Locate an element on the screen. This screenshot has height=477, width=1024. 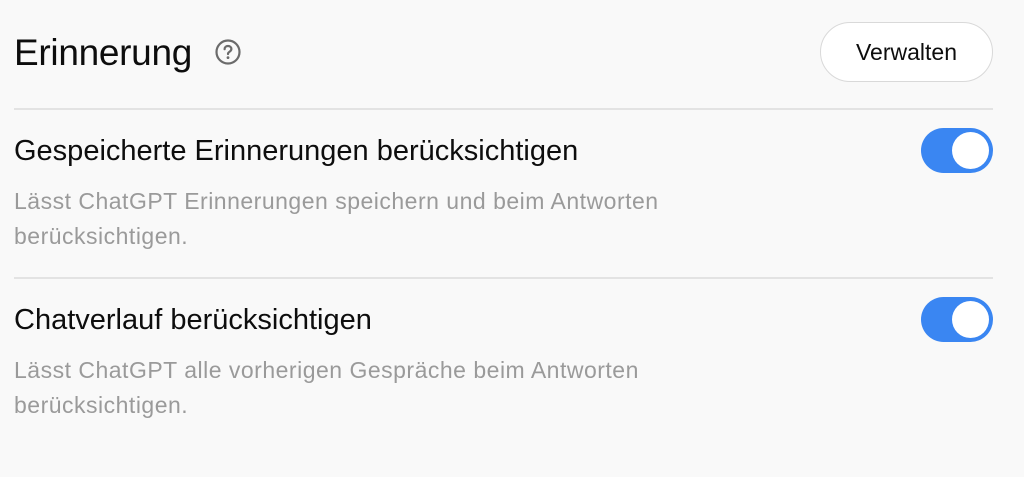
question-circle-icon is located at coordinates (228, 52).